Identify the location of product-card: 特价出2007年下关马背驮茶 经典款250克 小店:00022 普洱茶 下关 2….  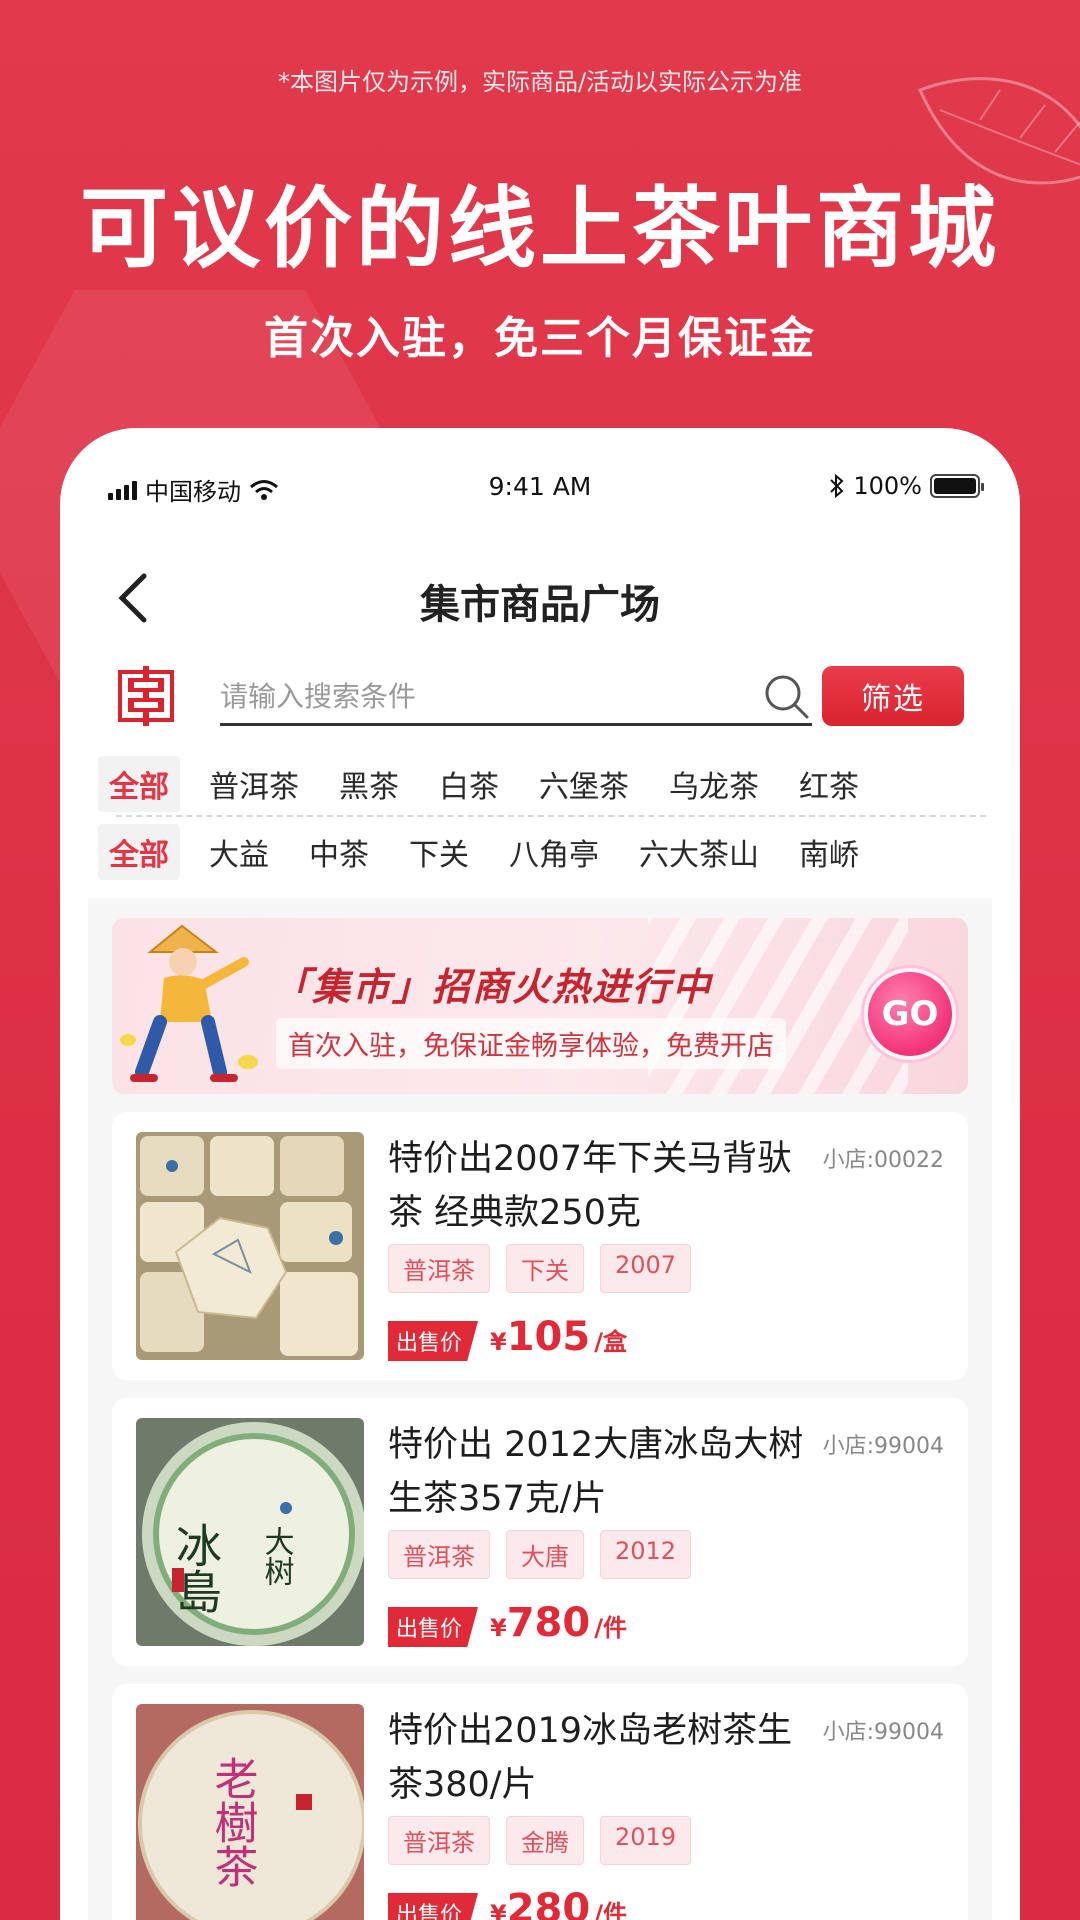
(540, 1246).